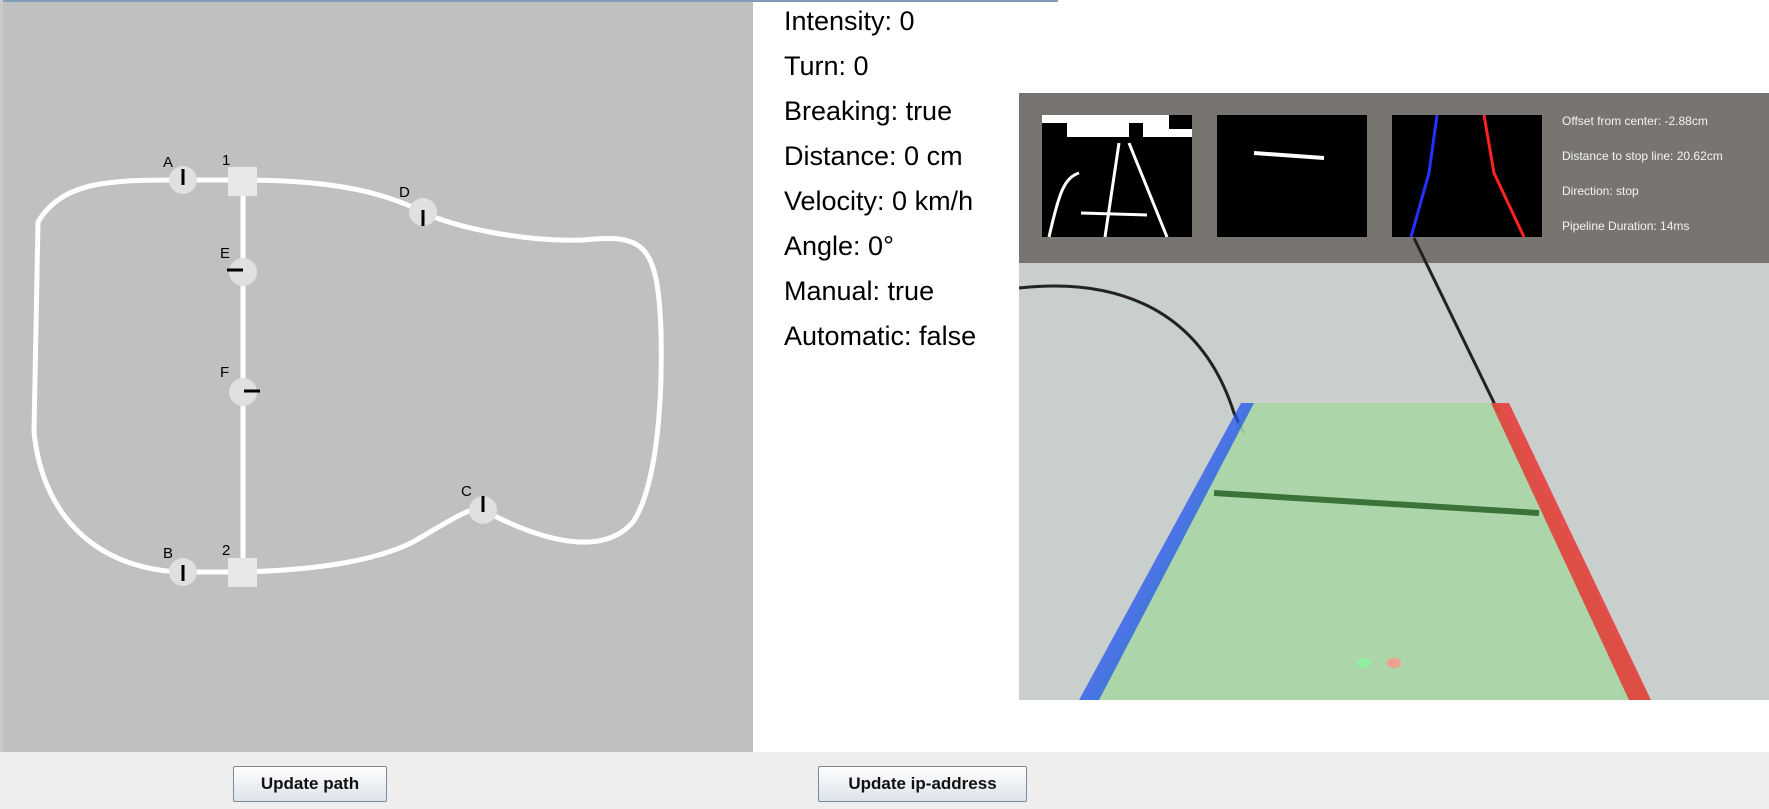 The image size is (1769, 809). I want to click on switch-2: 2, so click(239, 564).